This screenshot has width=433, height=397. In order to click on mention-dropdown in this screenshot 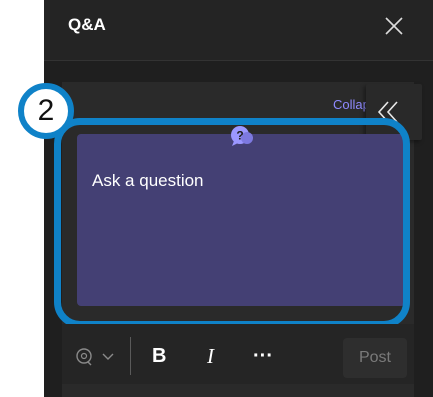, I will do `click(108, 356)`.